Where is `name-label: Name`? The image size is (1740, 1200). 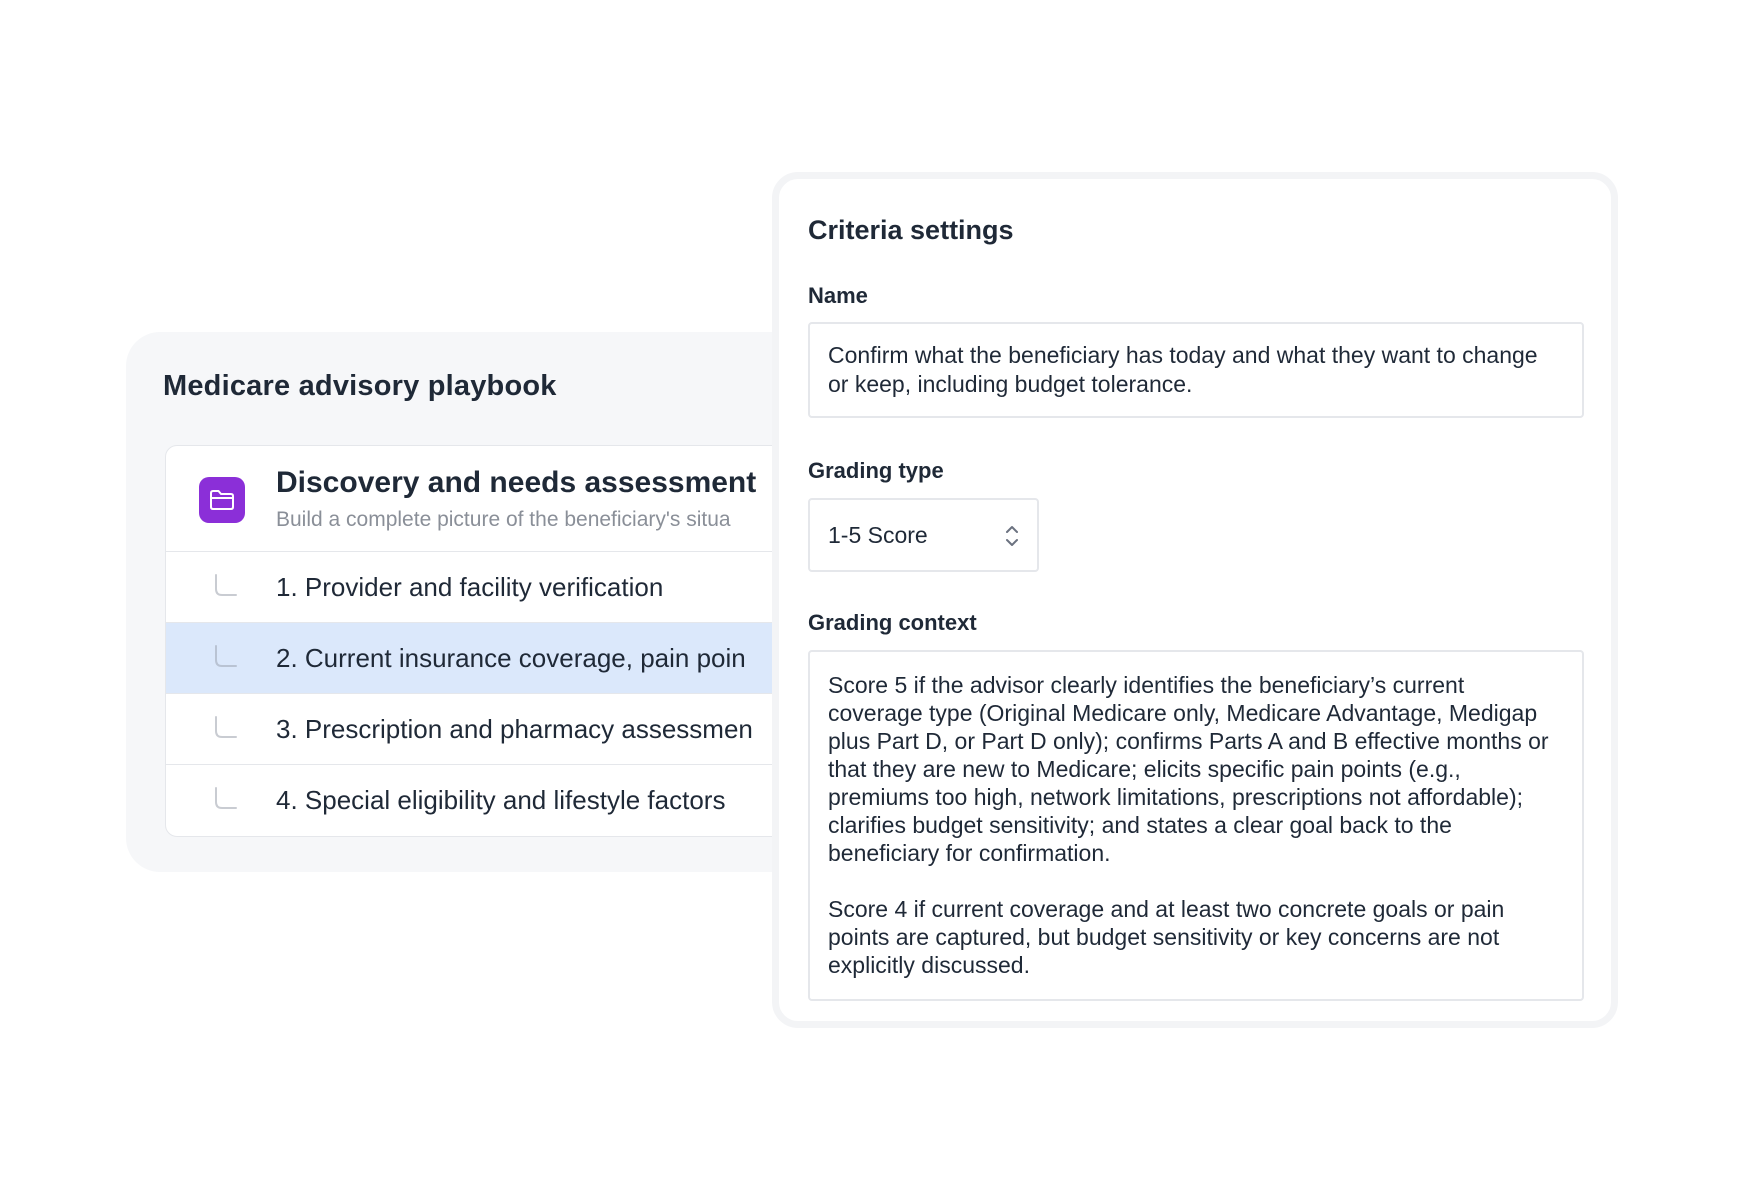
name-label: Name is located at coordinates (838, 295).